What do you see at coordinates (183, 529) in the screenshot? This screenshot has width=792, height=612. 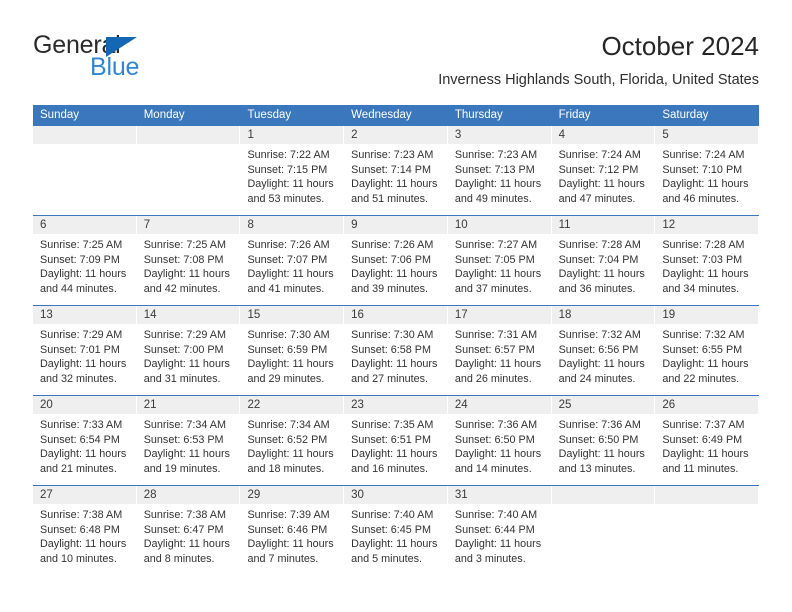 I see `sunset-text: Sunset: 6:47 PM` at bounding box center [183, 529].